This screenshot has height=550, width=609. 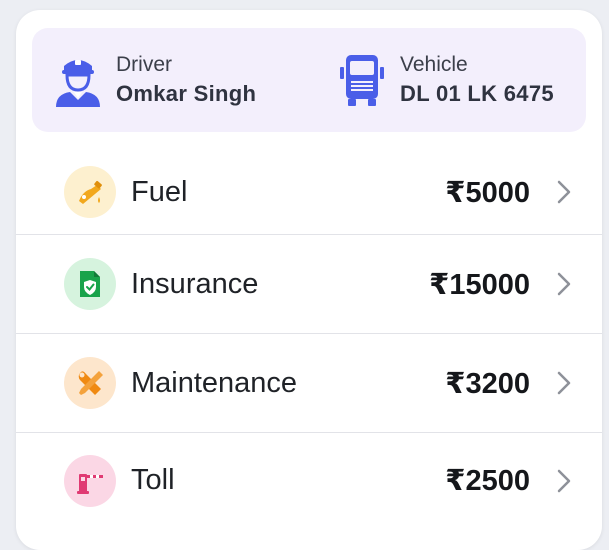 I want to click on insurance-document-icon, so click(x=90, y=284).